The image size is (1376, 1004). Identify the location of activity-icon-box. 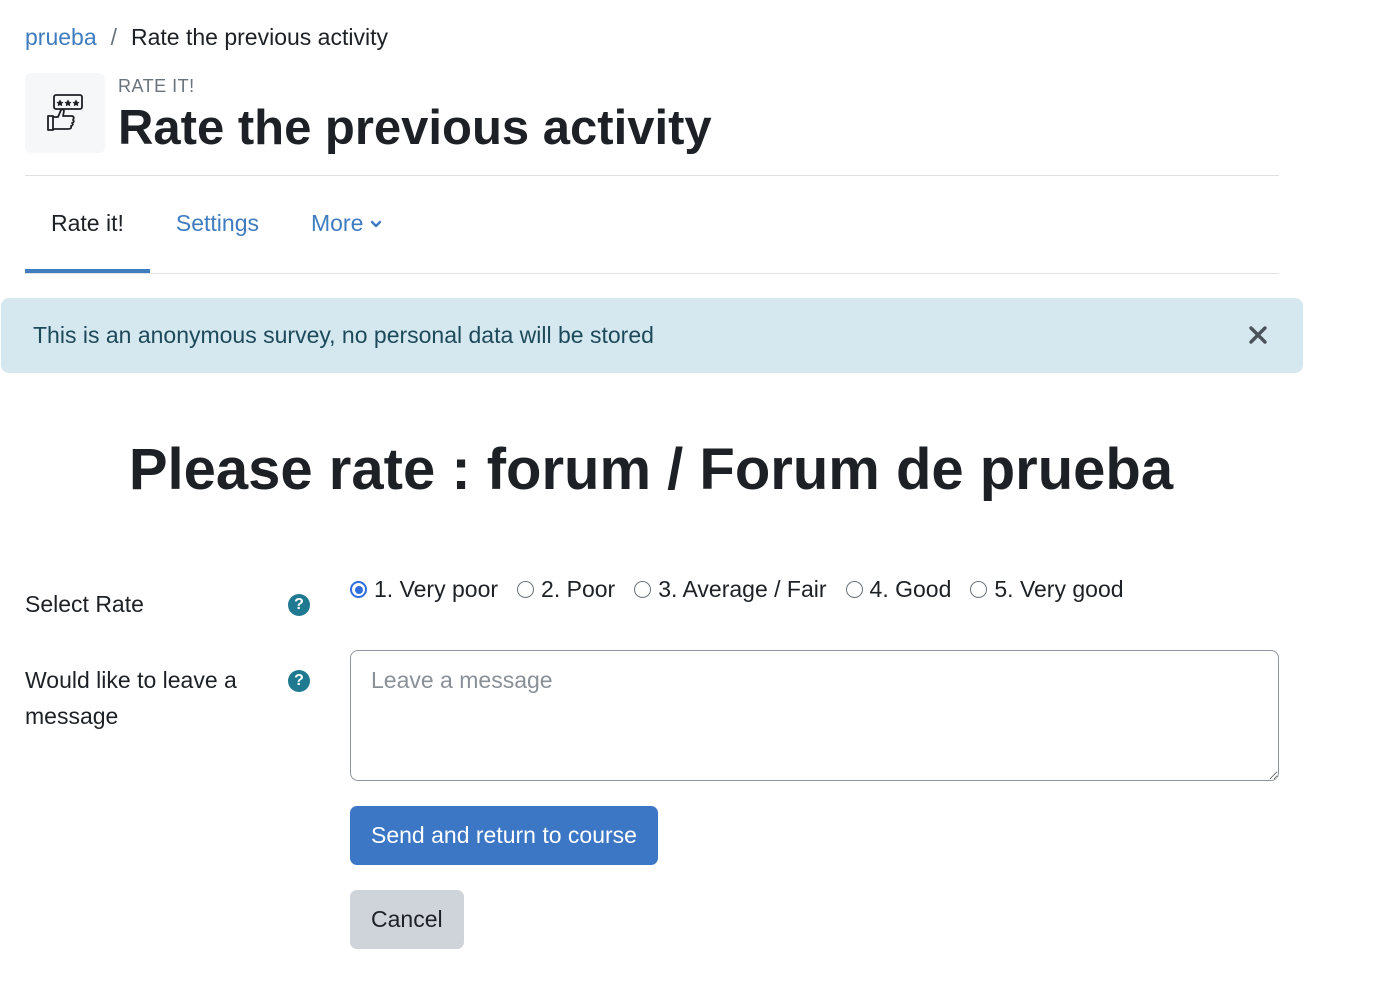
(65, 113).